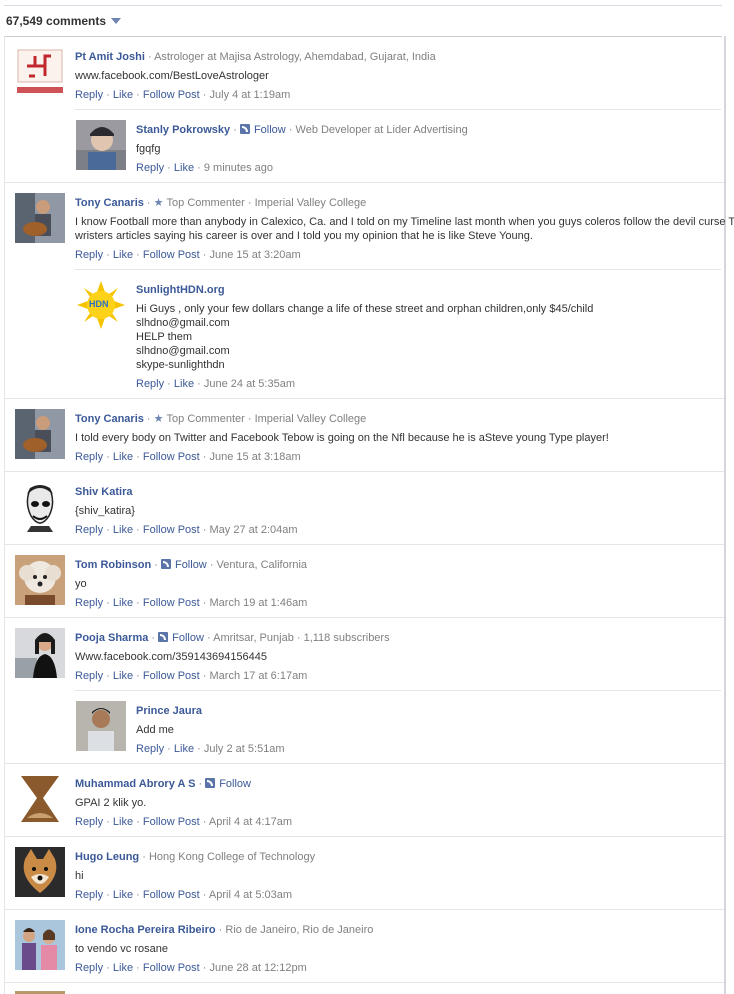 Image resolution: width=734 pixels, height=994 pixels. Describe the element at coordinates (183, 130) in the screenshot. I see `author-name: Stanly Pokrowsky` at that location.